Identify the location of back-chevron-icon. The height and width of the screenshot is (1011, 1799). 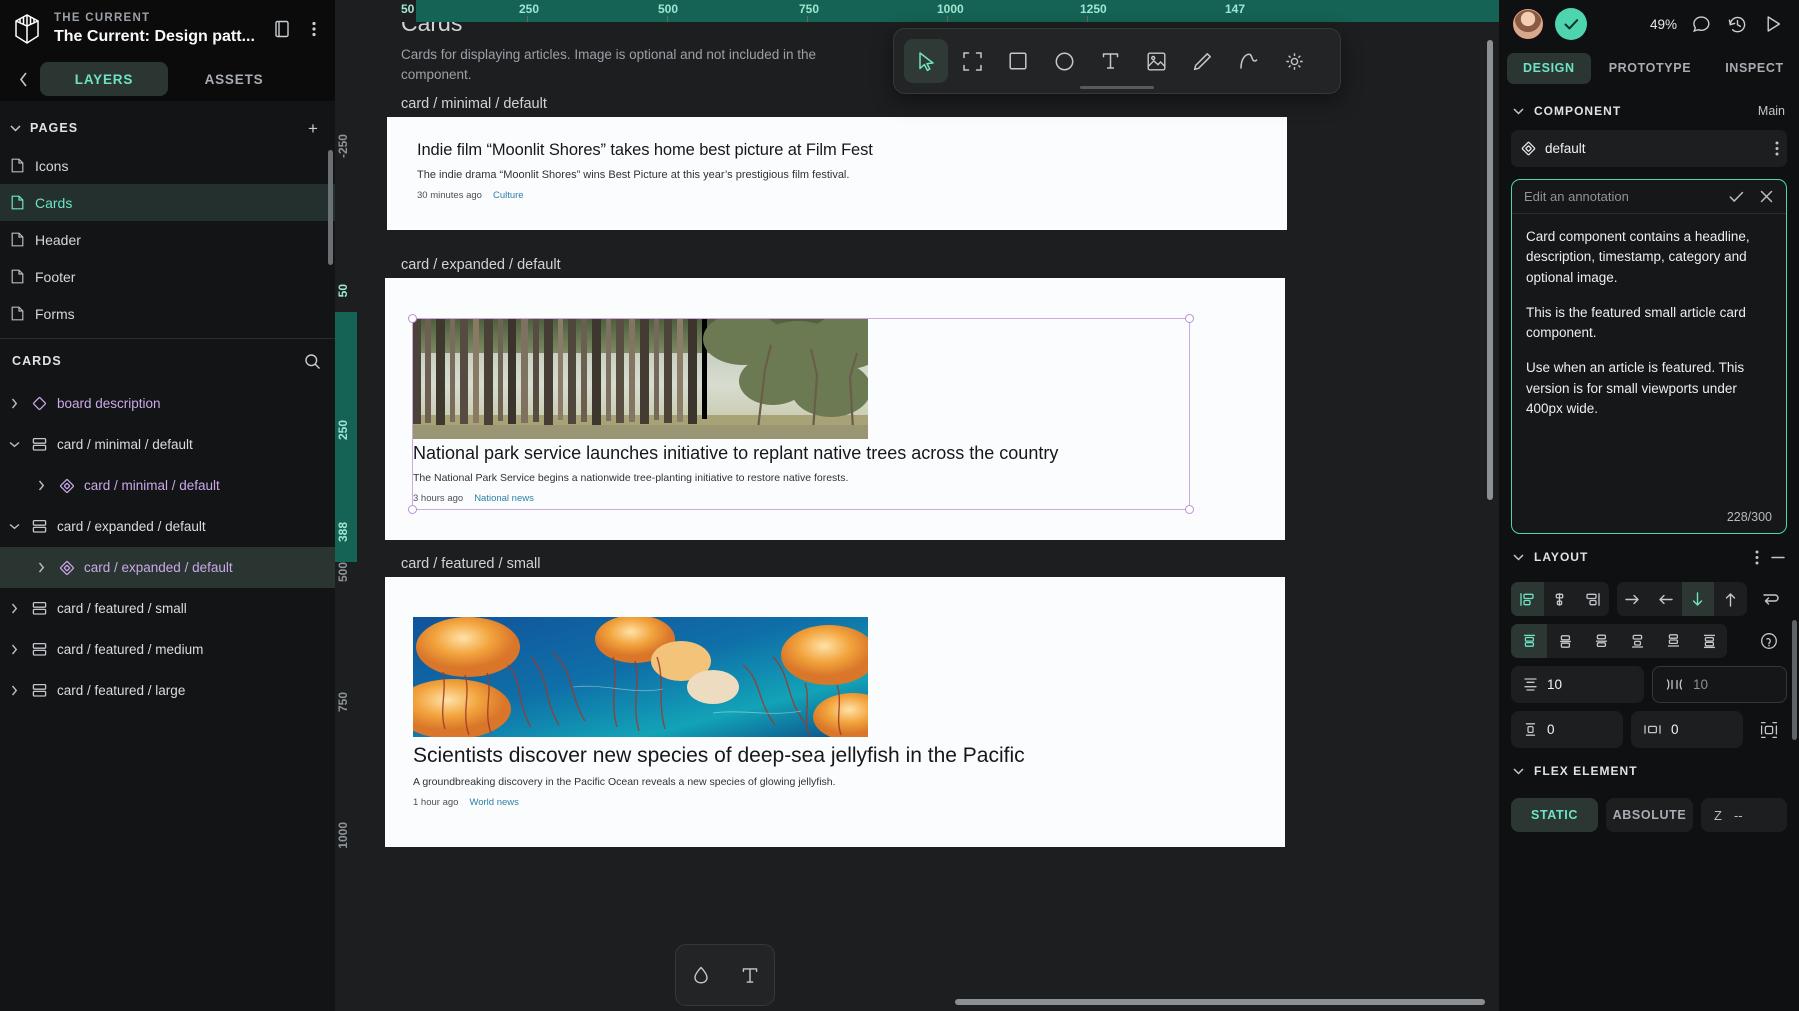
(23, 79).